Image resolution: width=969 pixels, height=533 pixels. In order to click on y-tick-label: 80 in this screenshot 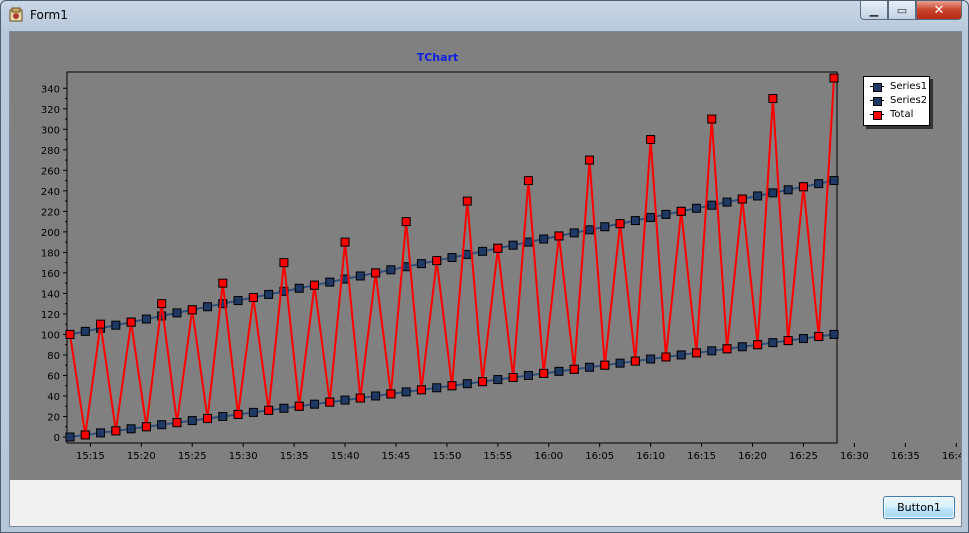, I will do `click(53, 356)`.